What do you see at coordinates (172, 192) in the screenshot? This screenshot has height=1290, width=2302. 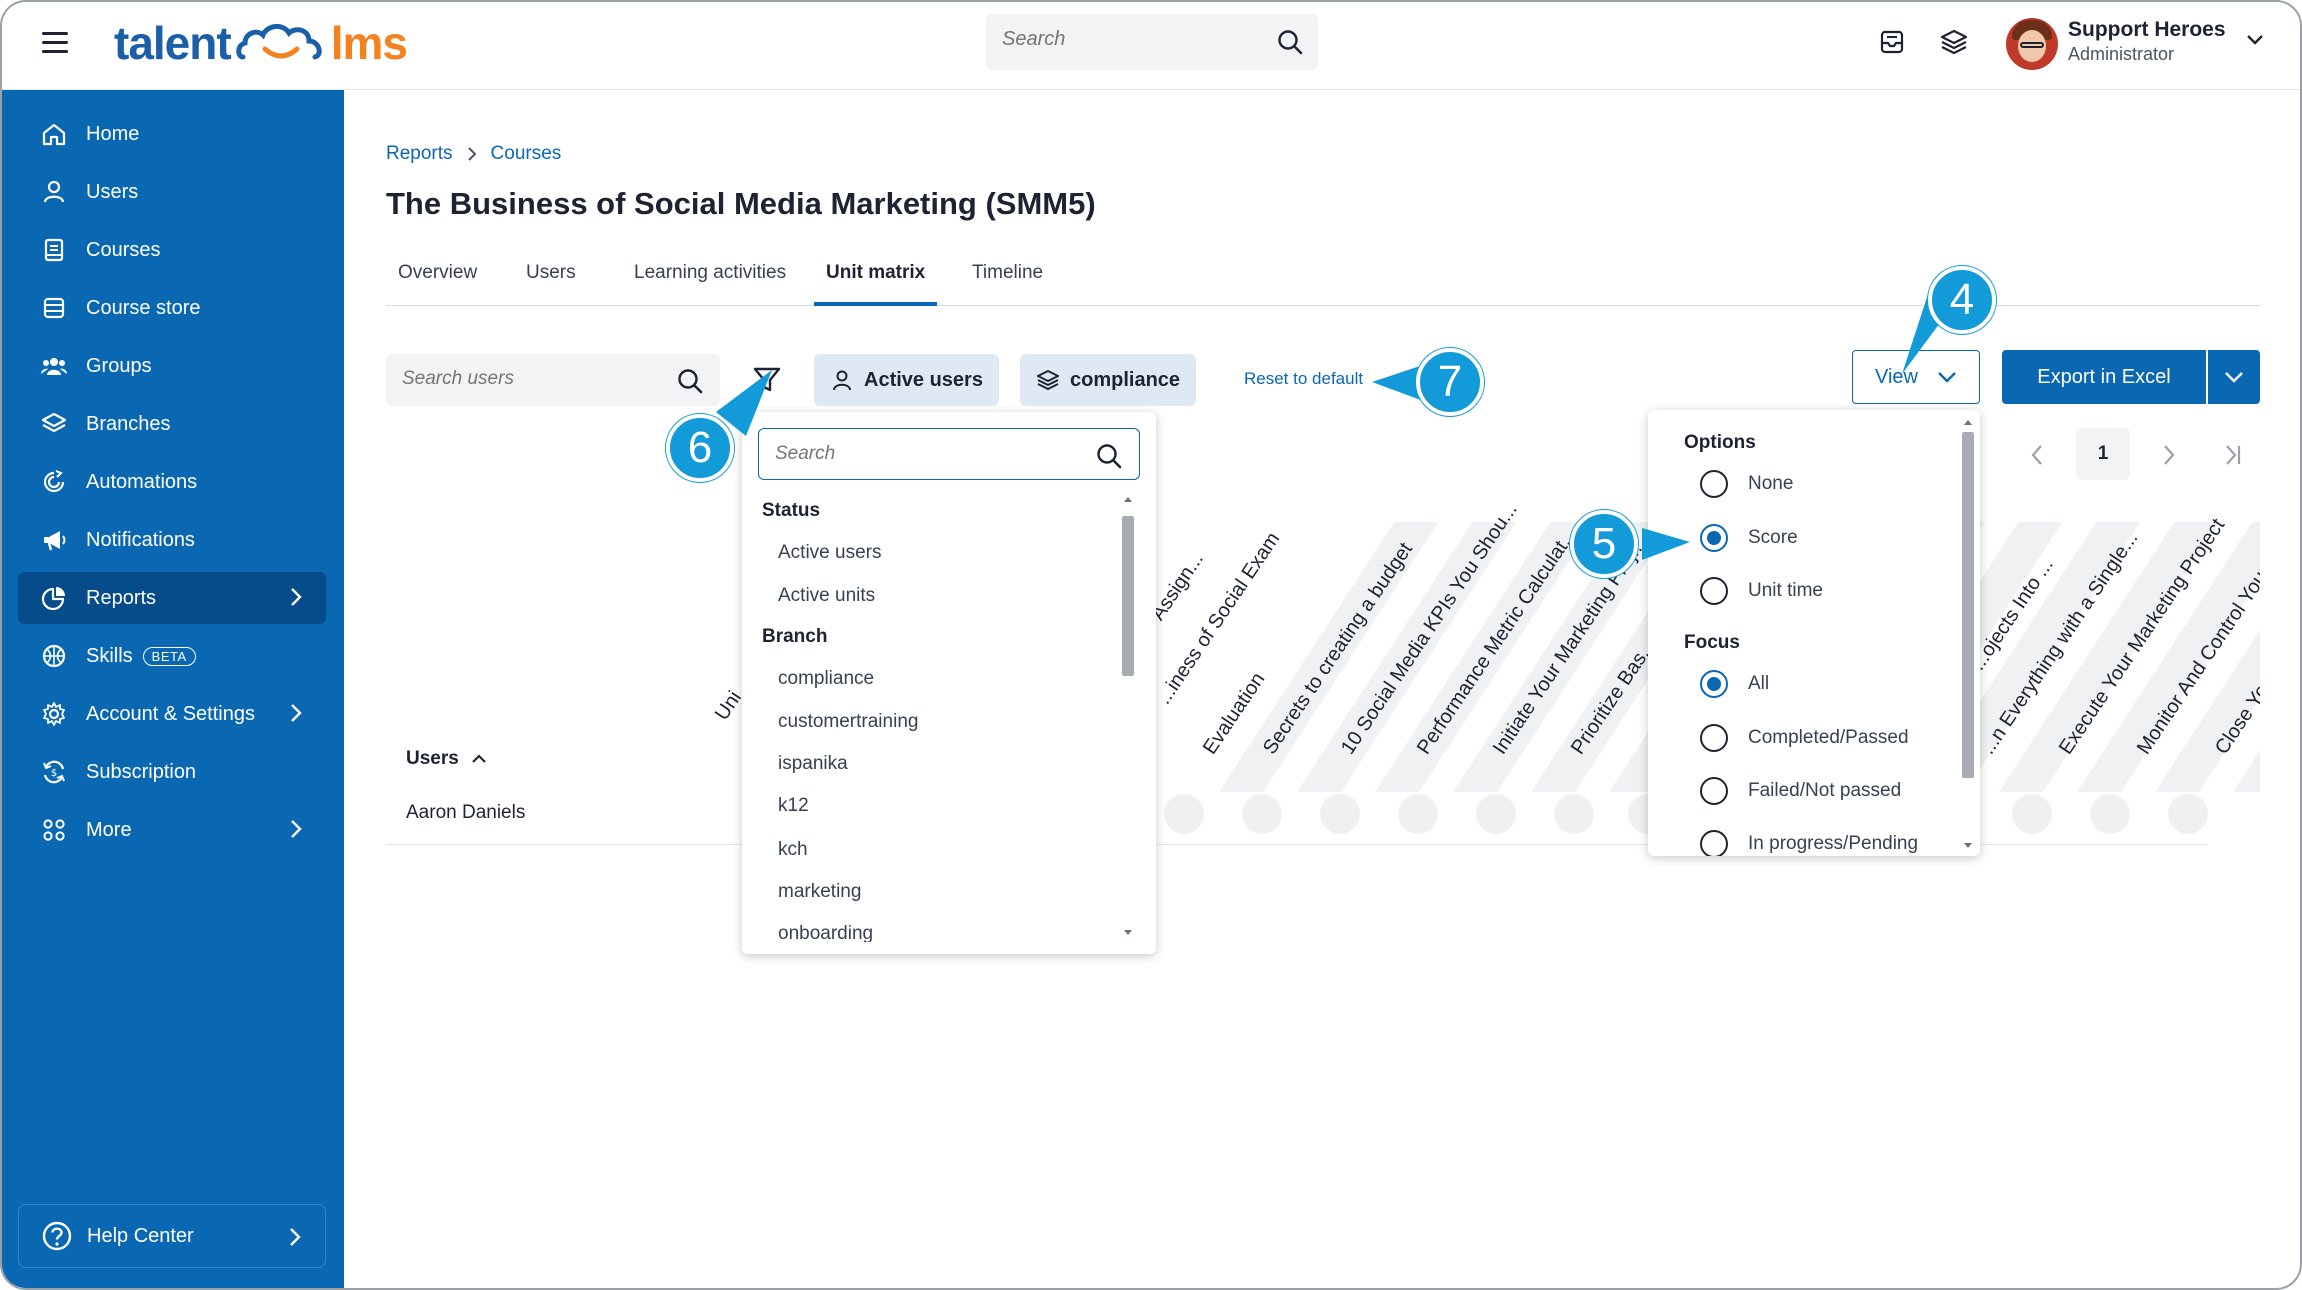 I see `sidebar-item-users: Users` at bounding box center [172, 192].